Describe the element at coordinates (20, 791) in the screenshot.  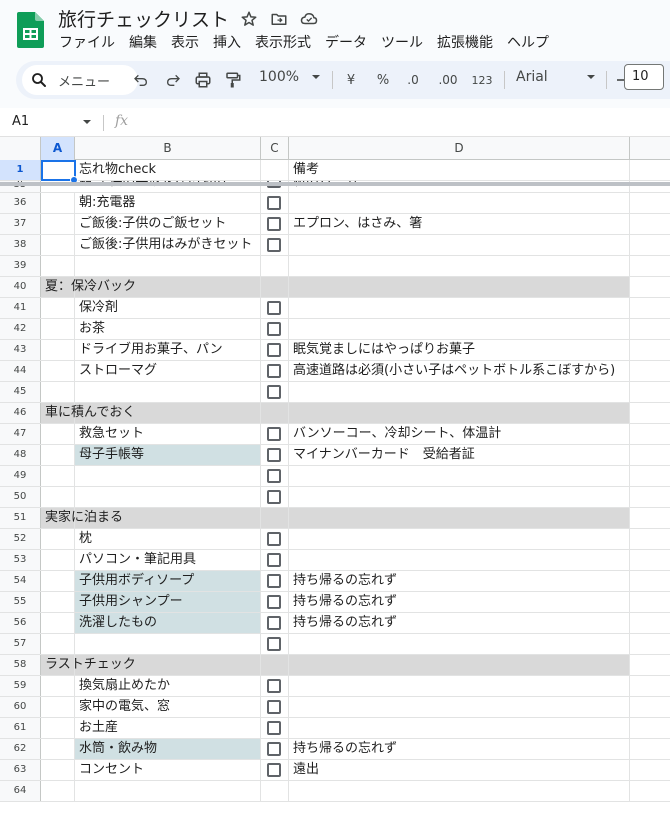
I see `row-number: 64` at that location.